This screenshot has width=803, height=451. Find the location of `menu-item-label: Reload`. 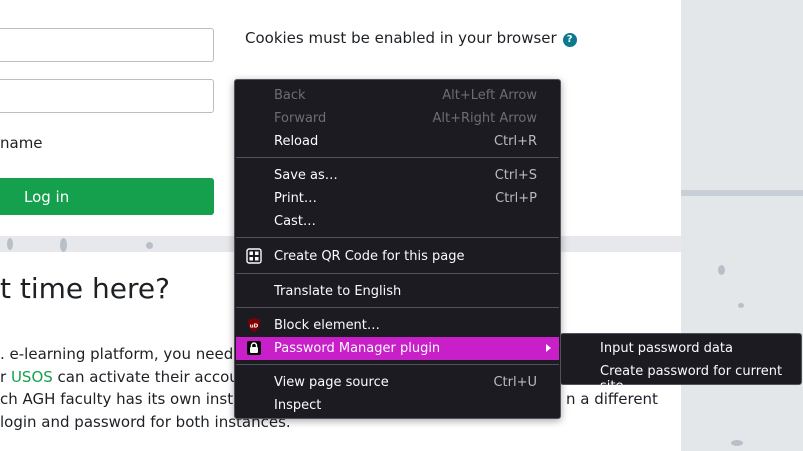

menu-item-label: Reload is located at coordinates (296, 141).